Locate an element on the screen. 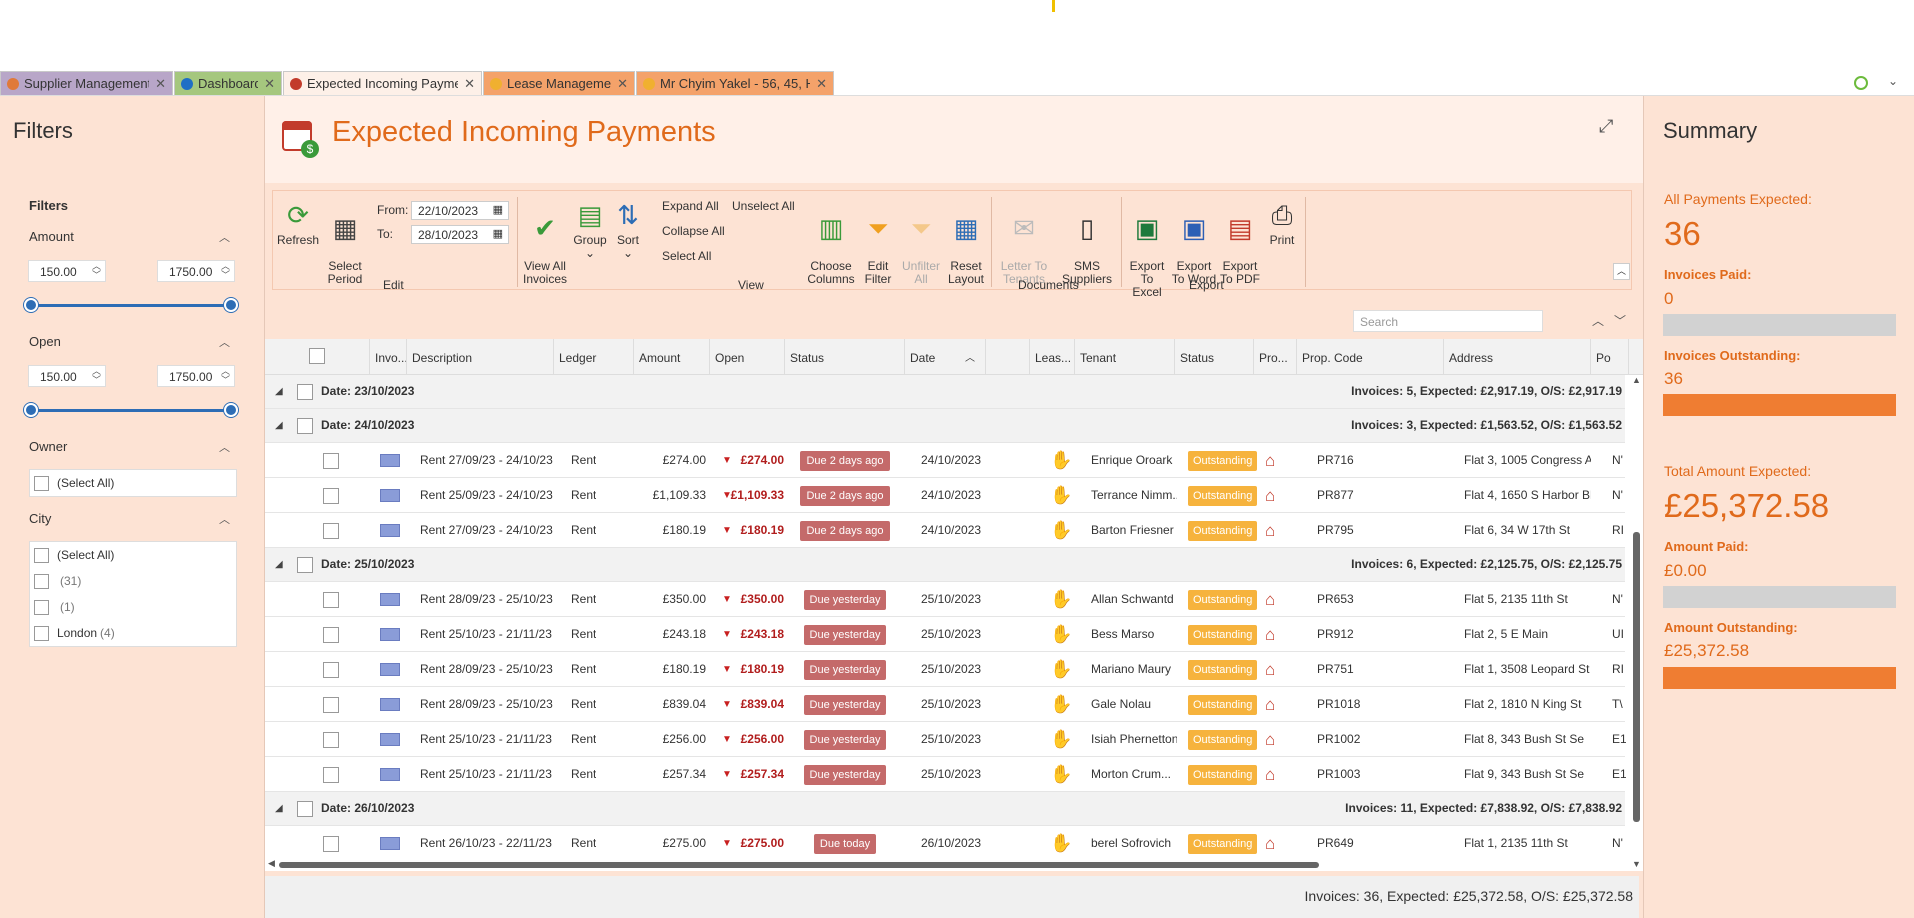  city-item: (31) is located at coordinates (133, 581).